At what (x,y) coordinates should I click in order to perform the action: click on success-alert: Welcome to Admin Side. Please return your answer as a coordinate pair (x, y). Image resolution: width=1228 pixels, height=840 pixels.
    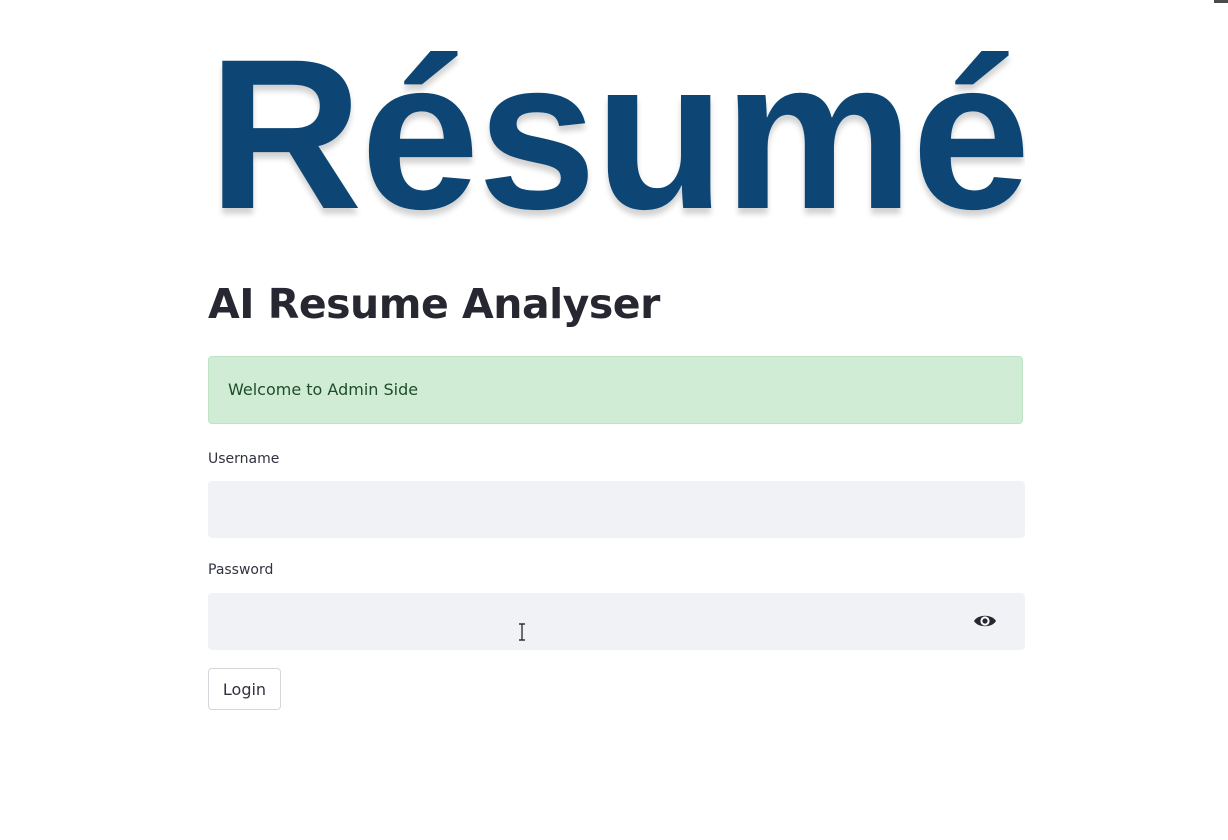
    Looking at the image, I should click on (615, 390).